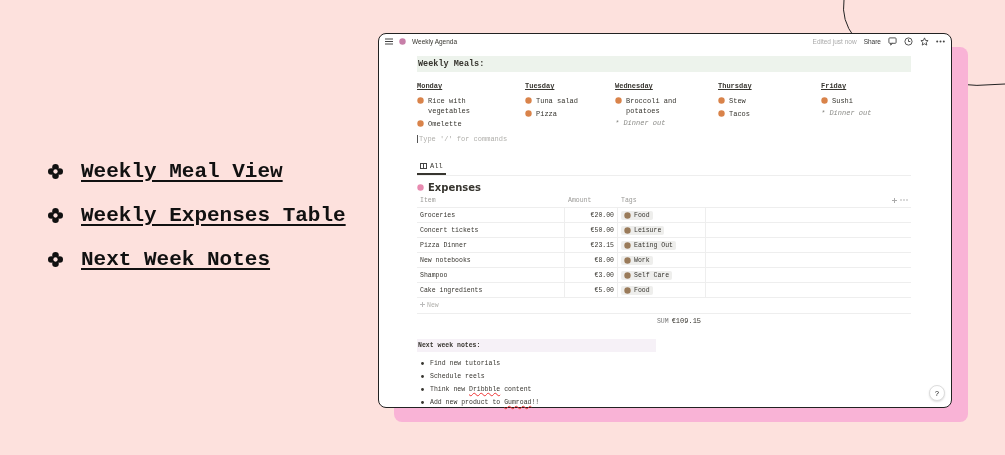 The width and height of the screenshot is (1005, 455). What do you see at coordinates (940, 41) in the screenshot?
I see `more-icon` at bounding box center [940, 41].